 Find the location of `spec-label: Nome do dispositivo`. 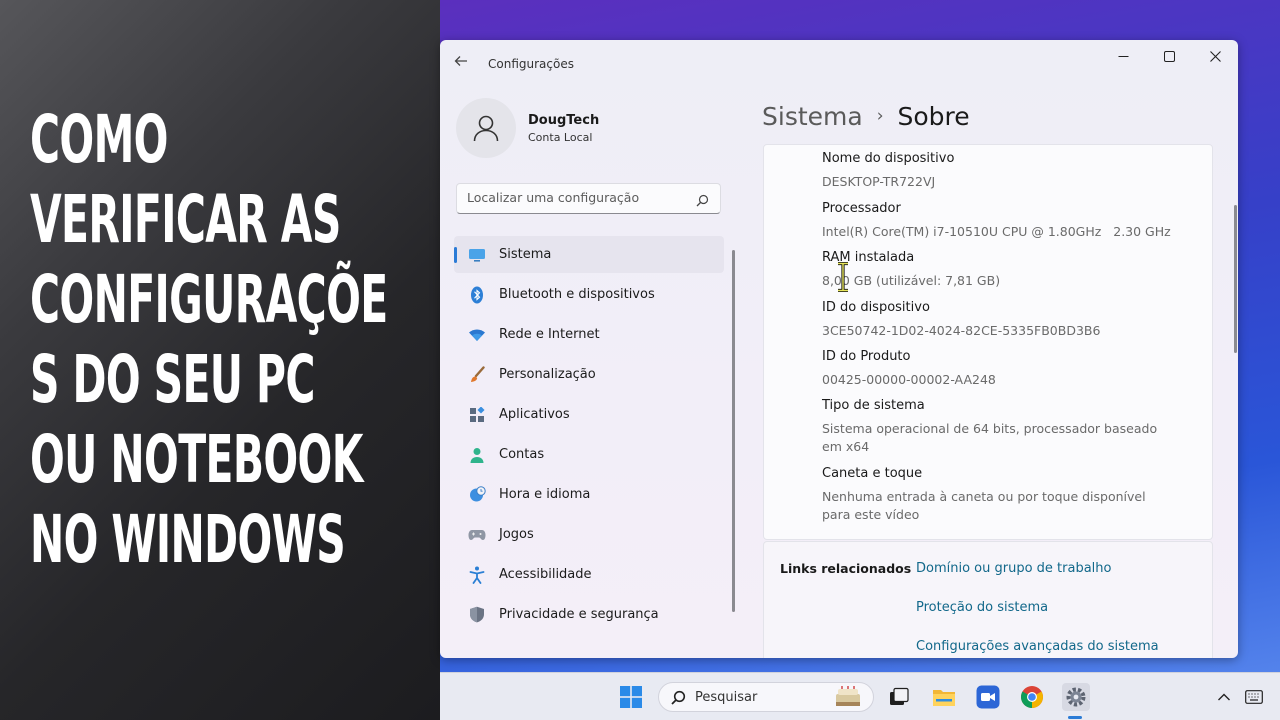

spec-label: Nome do dispositivo is located at coordinates (888, 158).